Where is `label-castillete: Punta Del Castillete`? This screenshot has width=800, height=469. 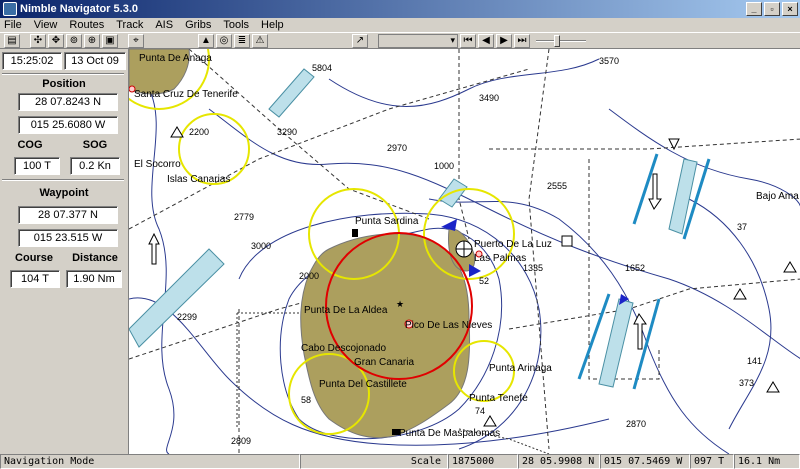
label-castillete: Punta Del Castillete is located at coordinates (363, 384).